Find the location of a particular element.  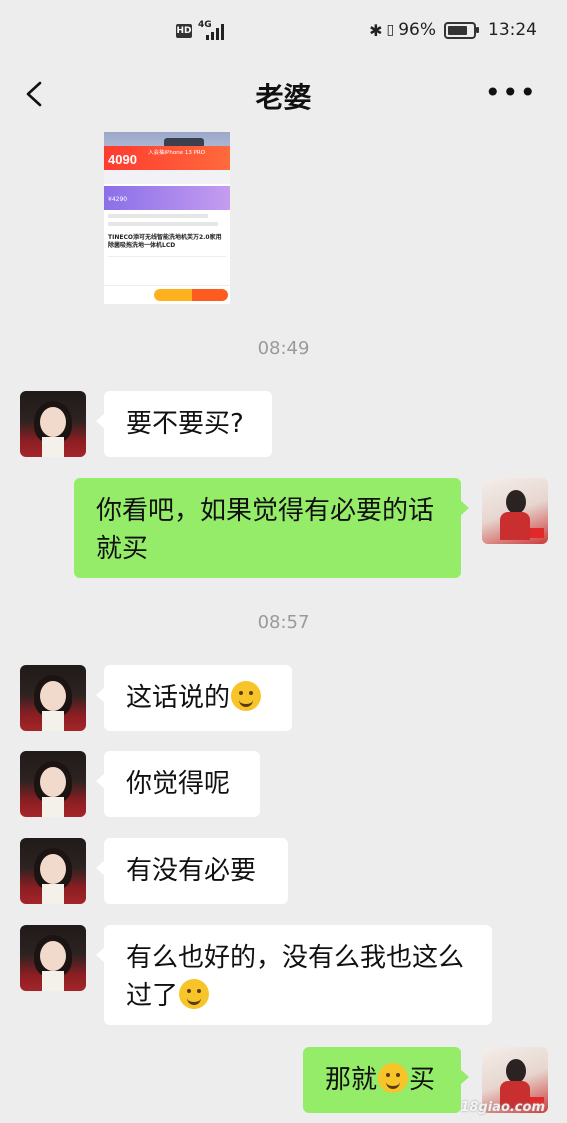

message-bubble: 你觉得呢 is located at coordinates (178, 784).